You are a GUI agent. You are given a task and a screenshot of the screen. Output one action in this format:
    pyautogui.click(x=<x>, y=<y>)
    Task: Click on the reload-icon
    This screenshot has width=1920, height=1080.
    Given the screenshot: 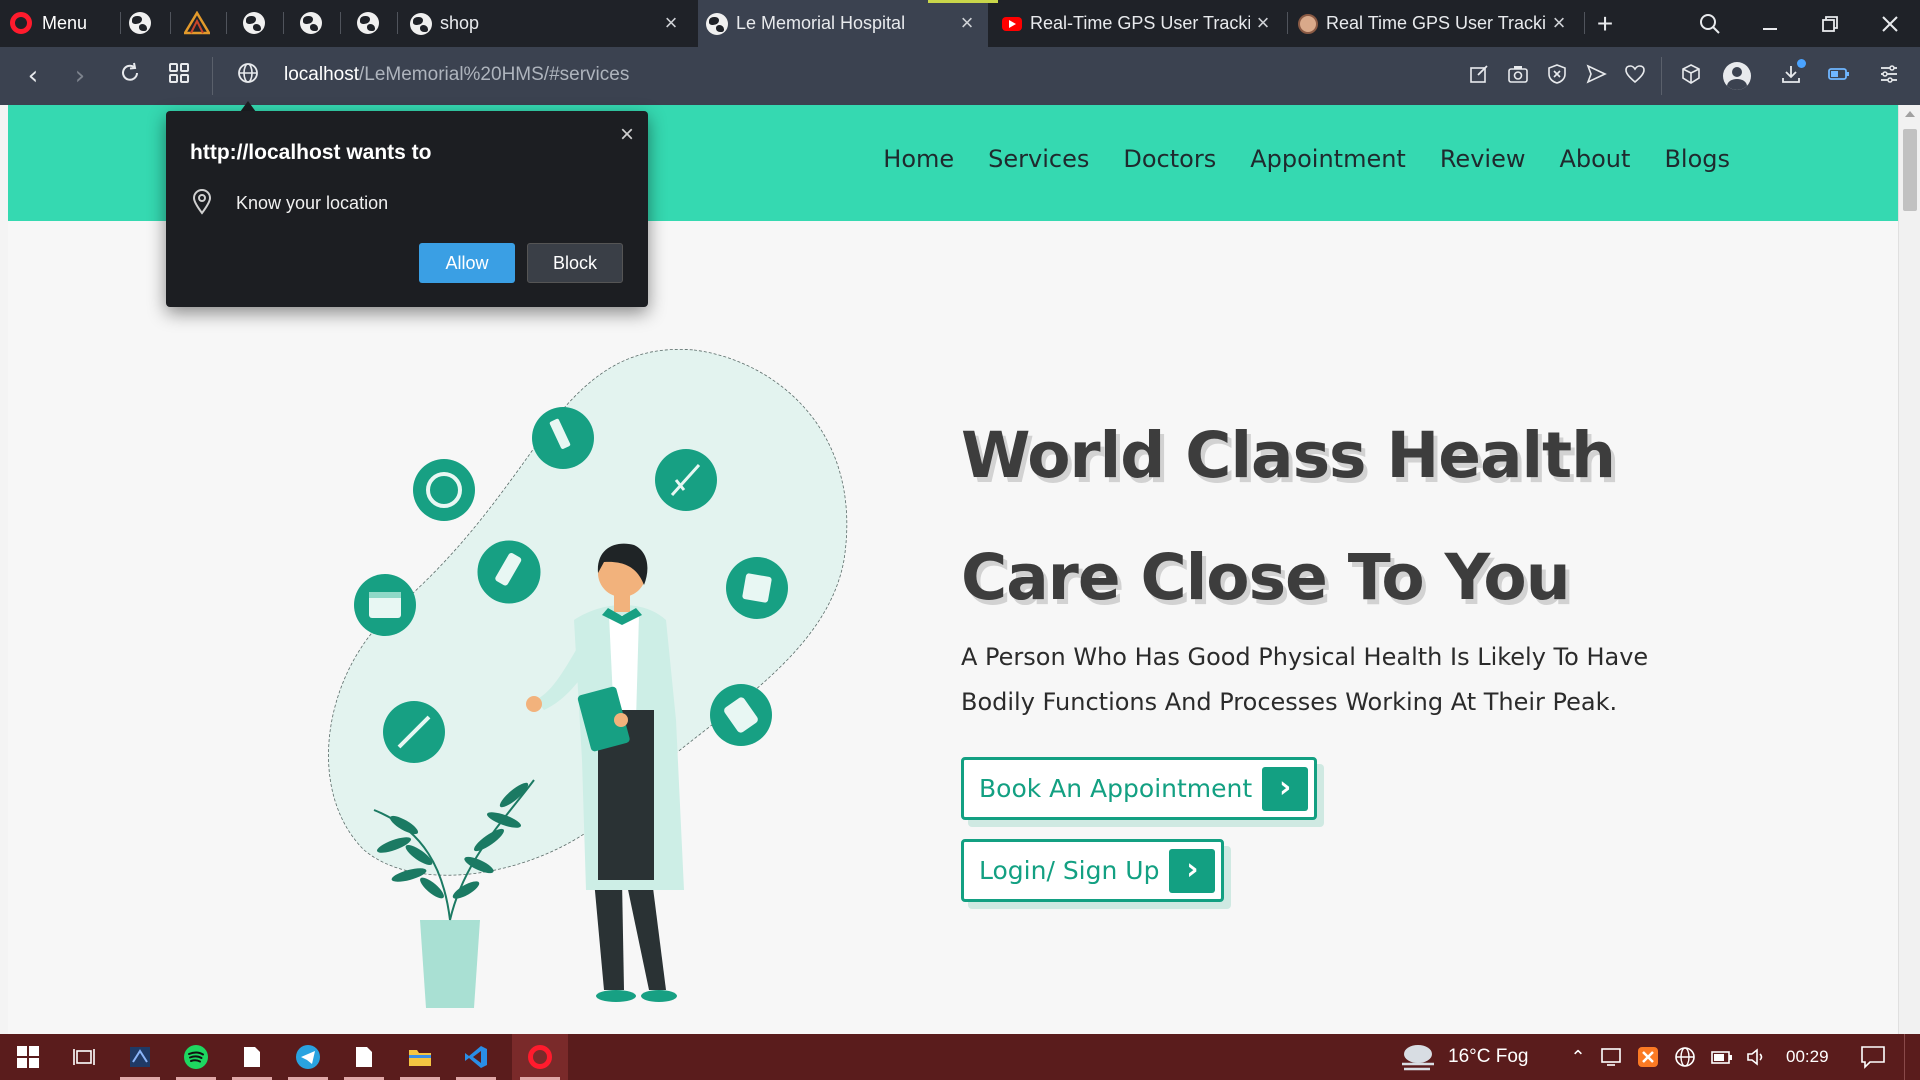 What is the action you would take?
    pyautogui.click(x=130, y=76)
    